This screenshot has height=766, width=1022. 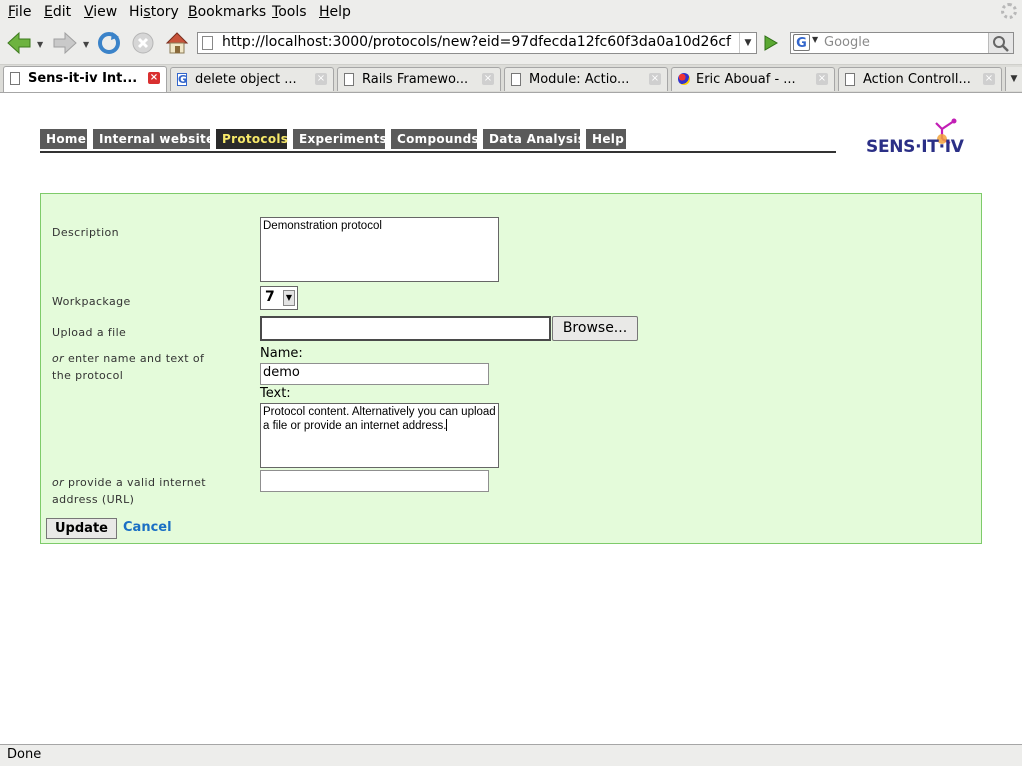 I want to click on text-cursor, so click(x=447, y=425).